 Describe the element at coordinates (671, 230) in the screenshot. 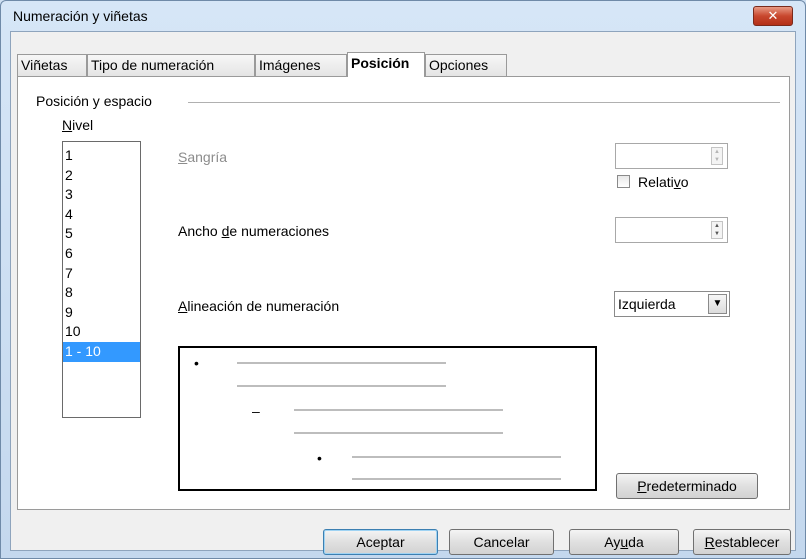

I see `numbering-width-spinbox: ▲ ▼` at that location.